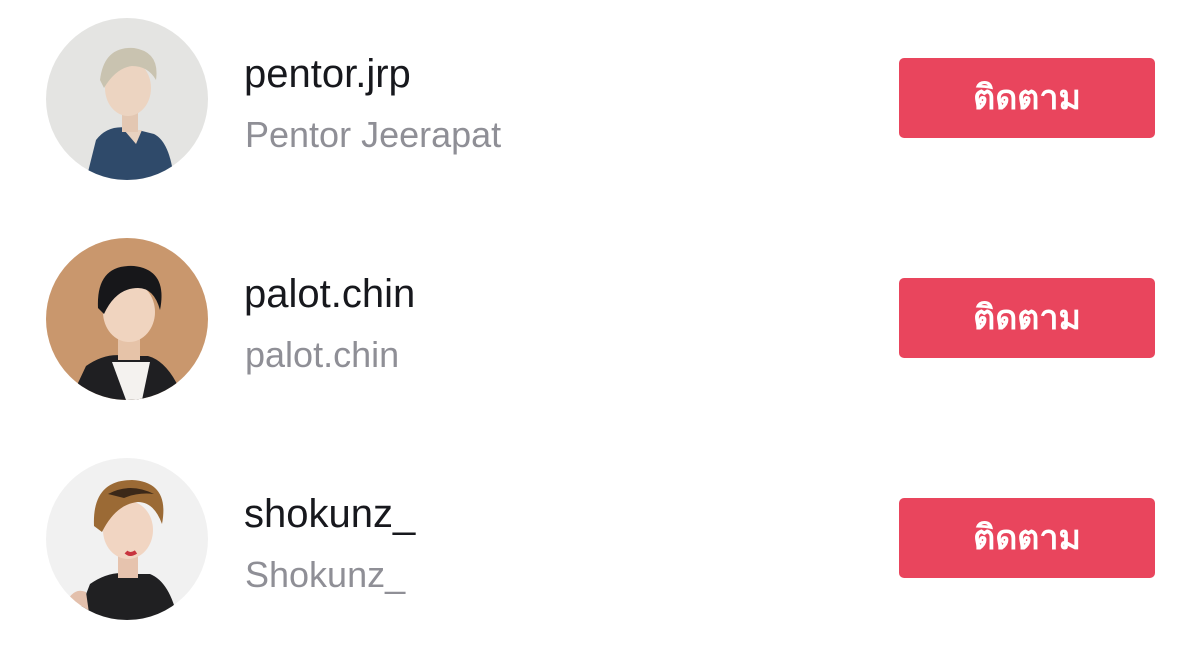 Image resolution: width=1200 pixels, height=649 pixels. Describe the element at coordinates (373, 134) in the screenshot. I see `display-name: Pentor Jeerapat` at that location.